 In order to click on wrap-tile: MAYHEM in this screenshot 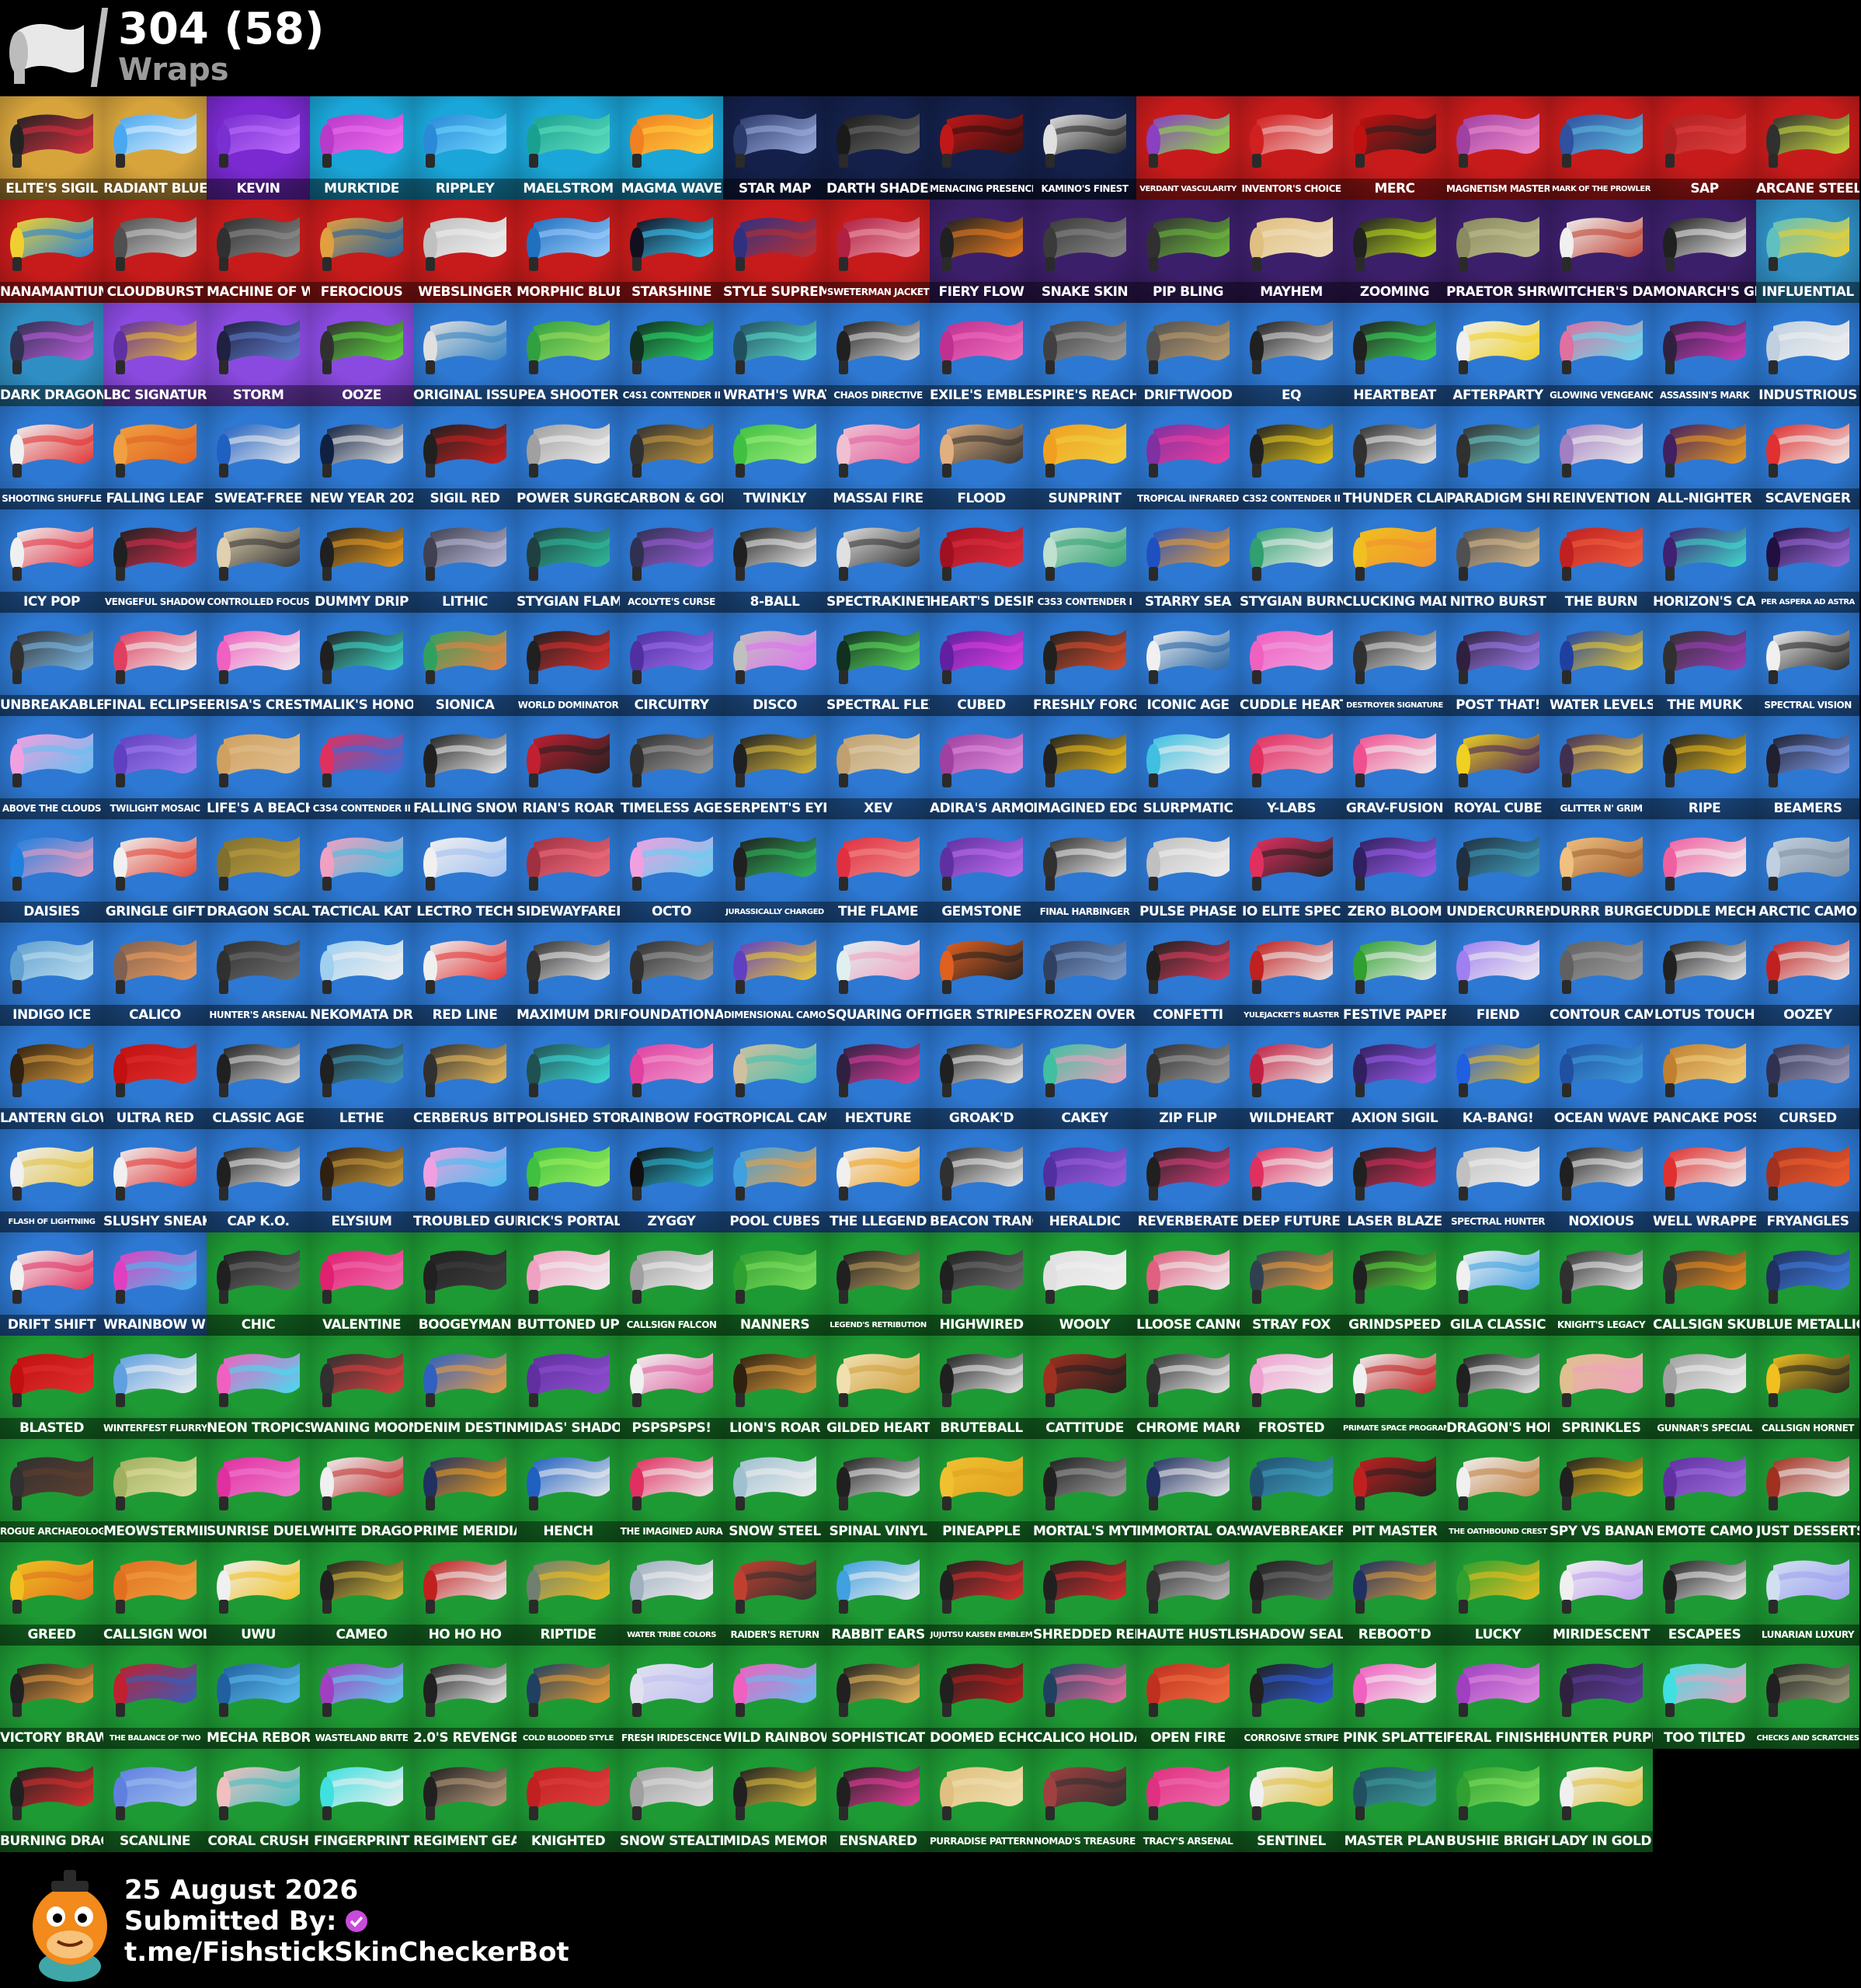, I will do `click(1291, 252)`.